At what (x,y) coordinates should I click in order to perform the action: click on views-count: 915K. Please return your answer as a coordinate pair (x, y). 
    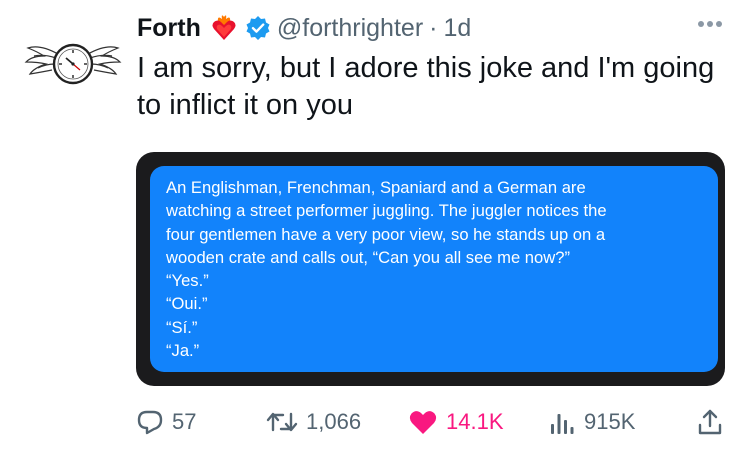
    Looking at the image, I should click on (610, 421).